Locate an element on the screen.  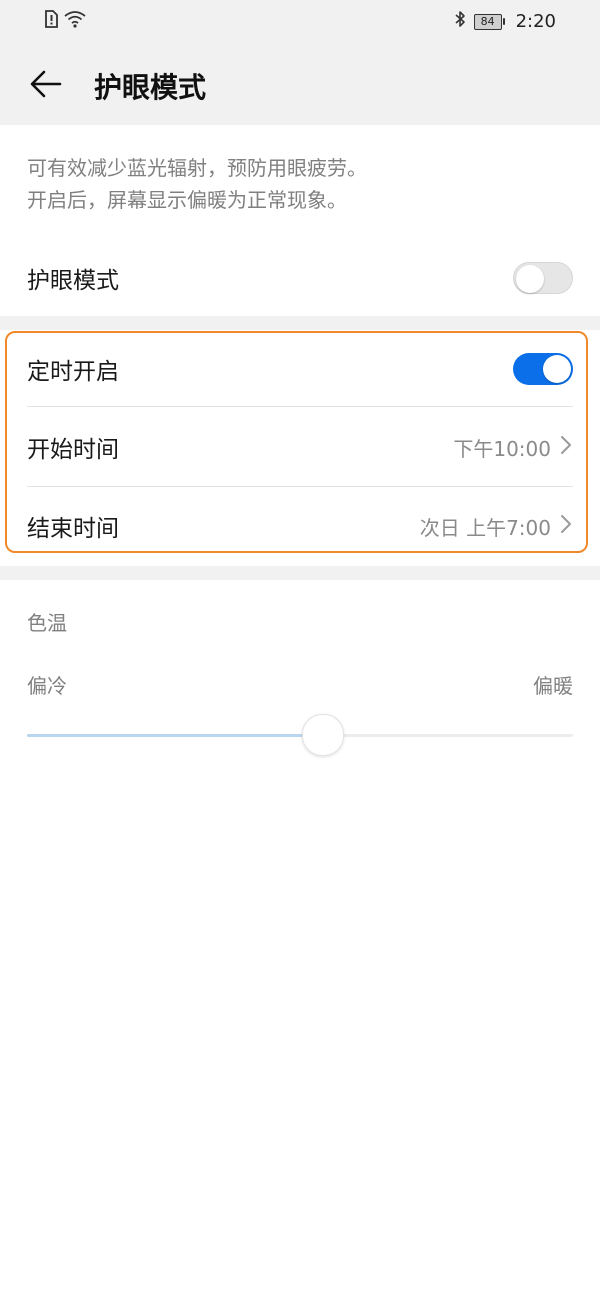
color-temp-slider is located at coordinates (300, 735).